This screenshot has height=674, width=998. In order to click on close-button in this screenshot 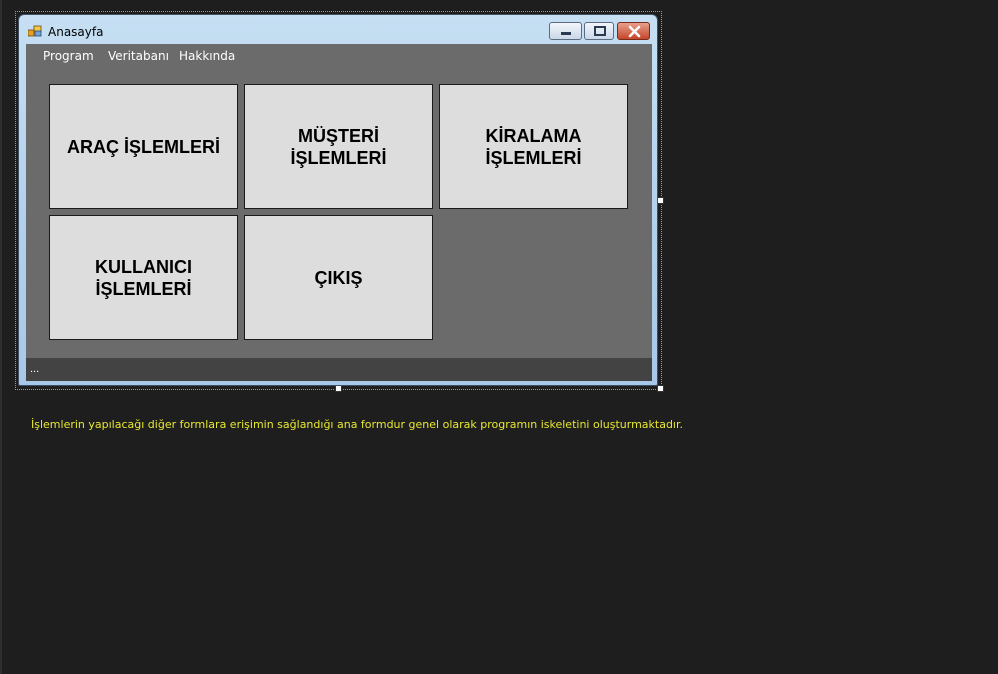, I will do `click(633, 31)`.